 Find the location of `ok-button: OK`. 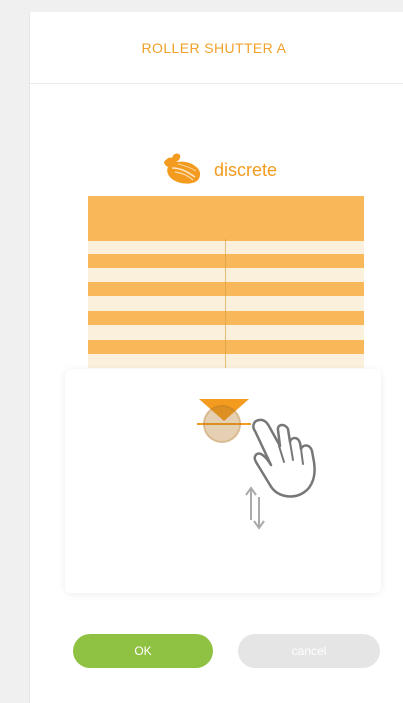

ok-button: OK is located at coordinates (143, 651).